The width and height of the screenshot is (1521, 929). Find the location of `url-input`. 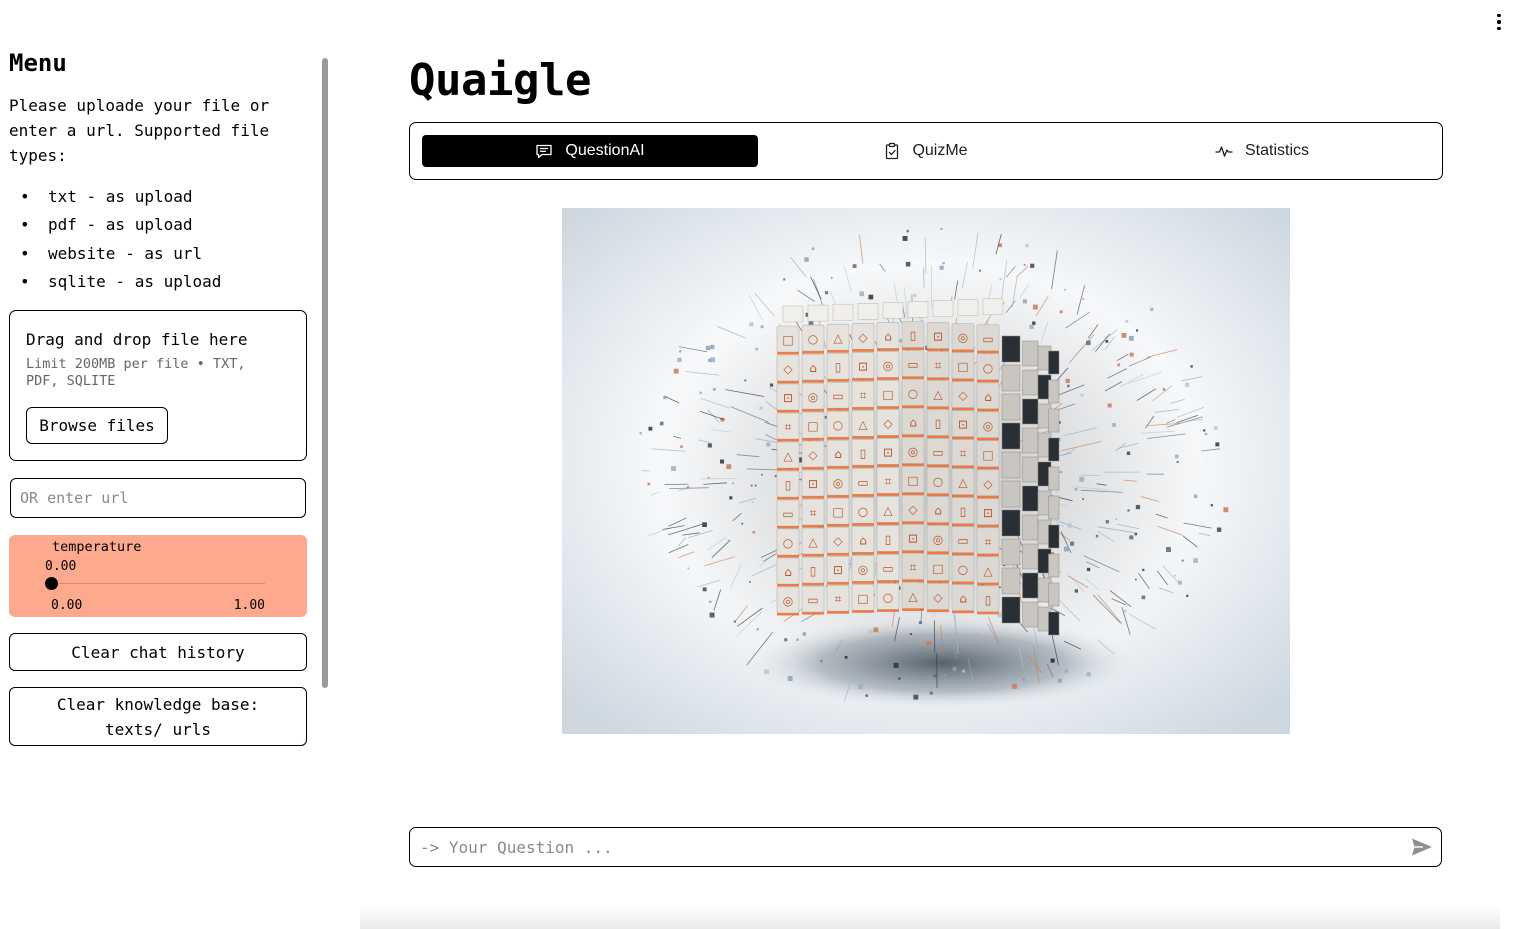

url-input is located at coordinates (158, 498).